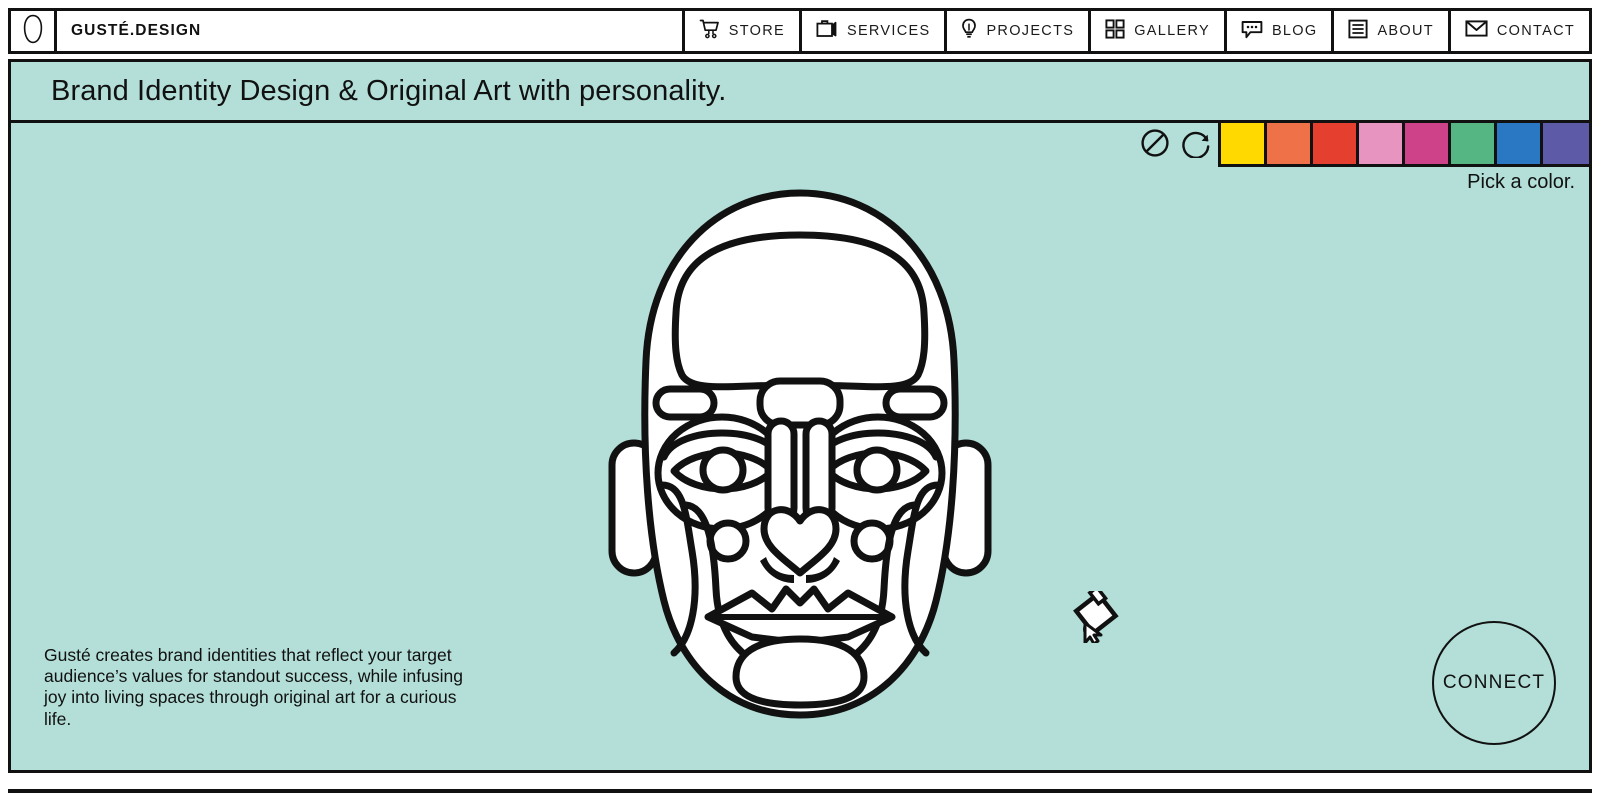  What do you see at coordinates (781, 471) in the screenshot?
I see `nose-bridge-left` at bounding box center [781, 471].